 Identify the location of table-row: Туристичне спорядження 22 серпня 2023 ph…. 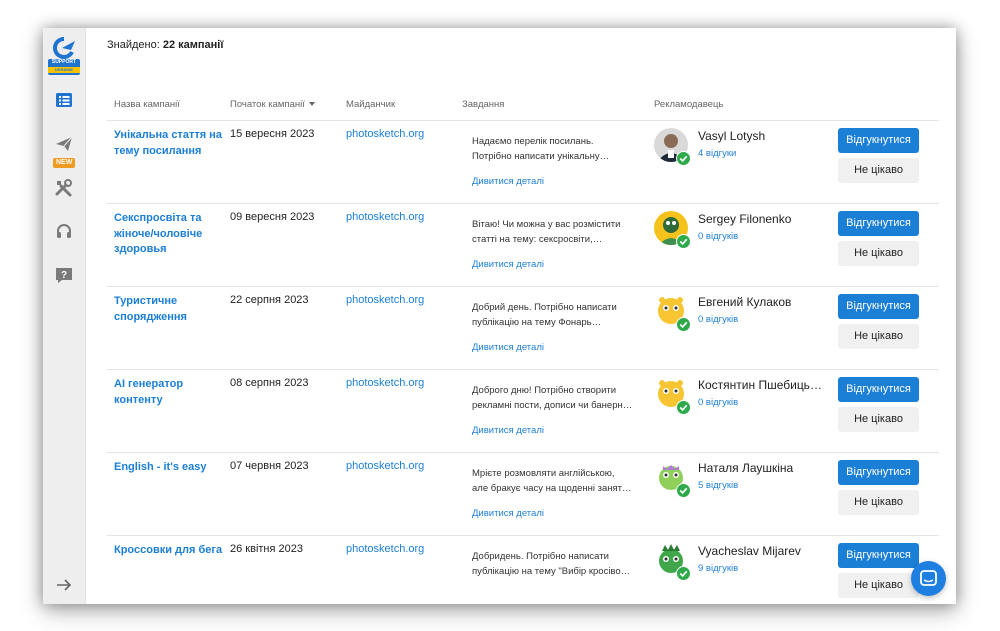
(521, 328).